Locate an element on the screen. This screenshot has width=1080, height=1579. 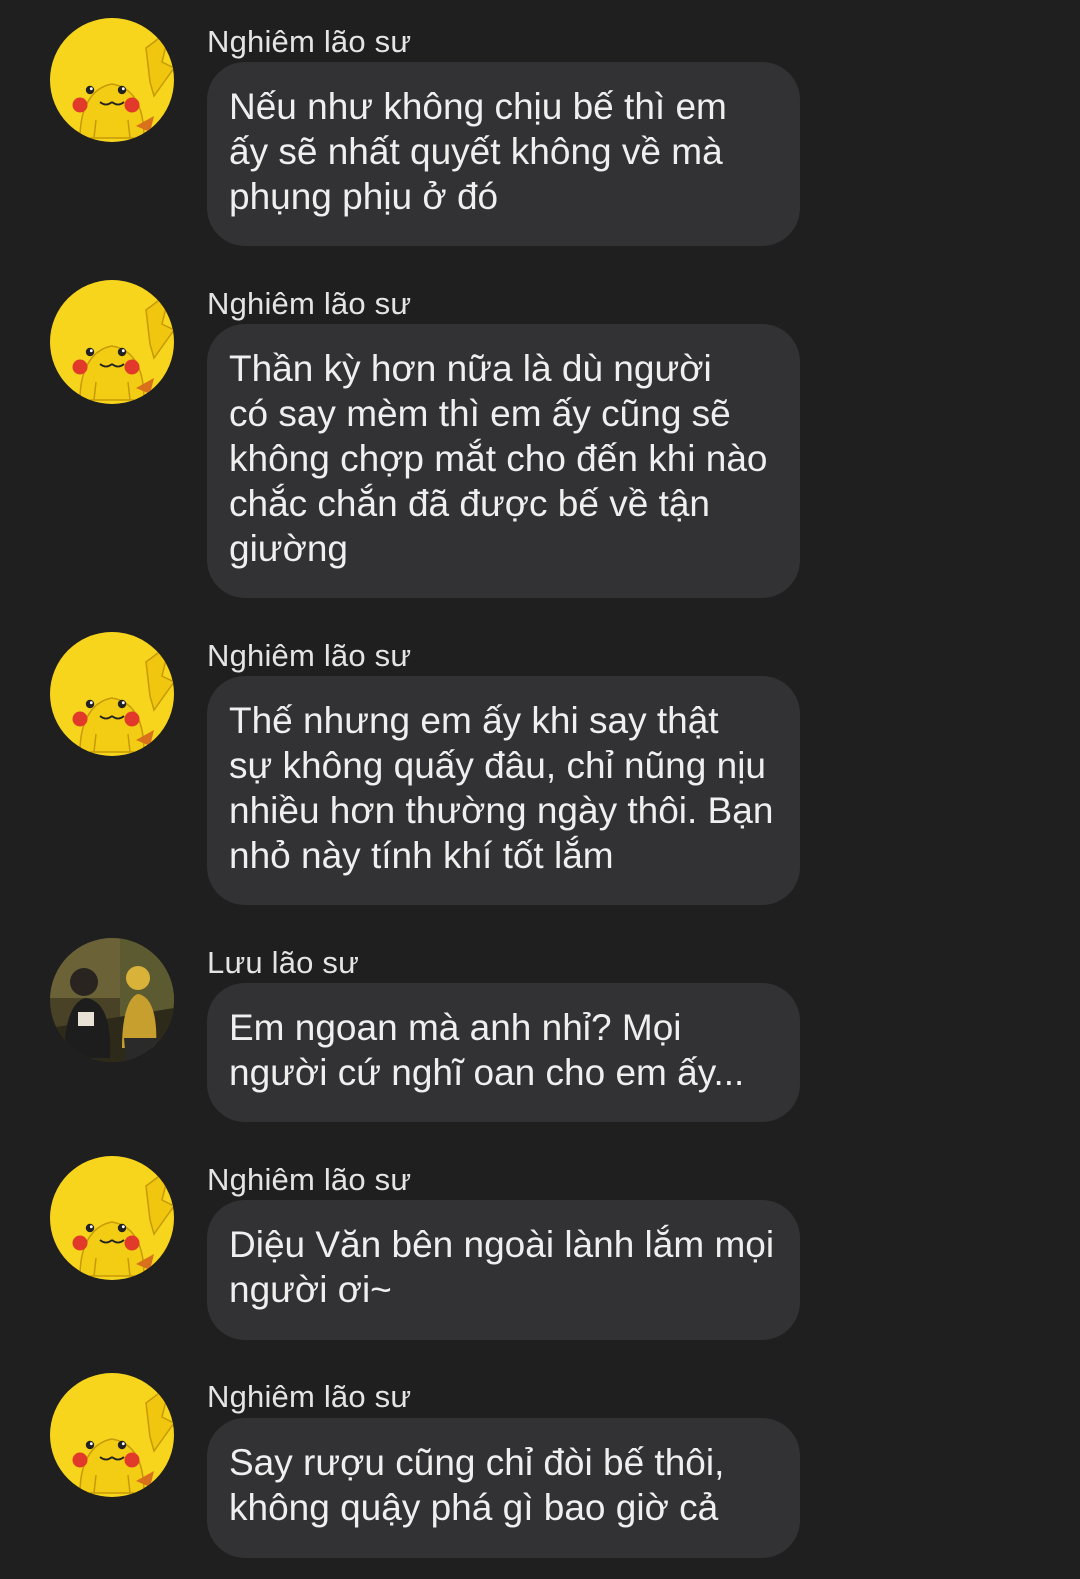
photo-icon is located at coordinates (112, 1000).